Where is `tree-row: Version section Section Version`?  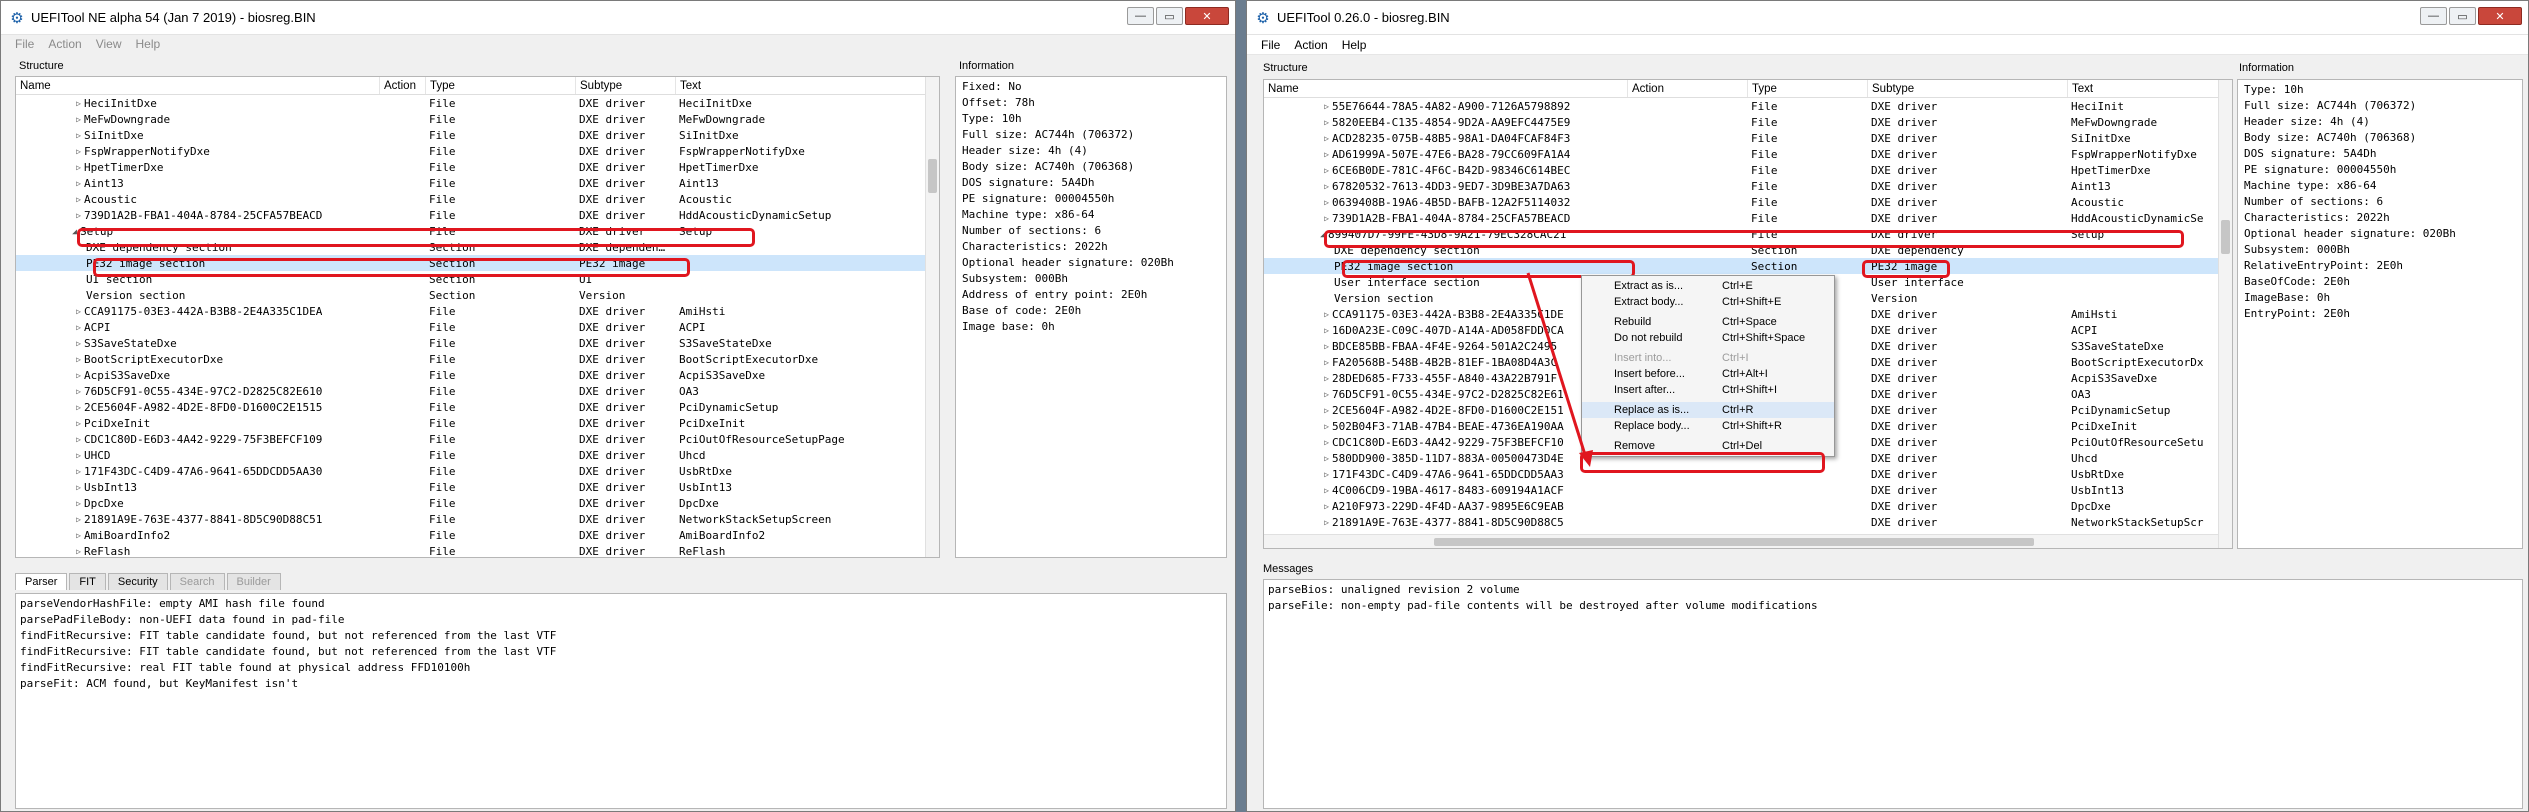 tree-row: Version section Section Version is located at coordinates (477, 295).